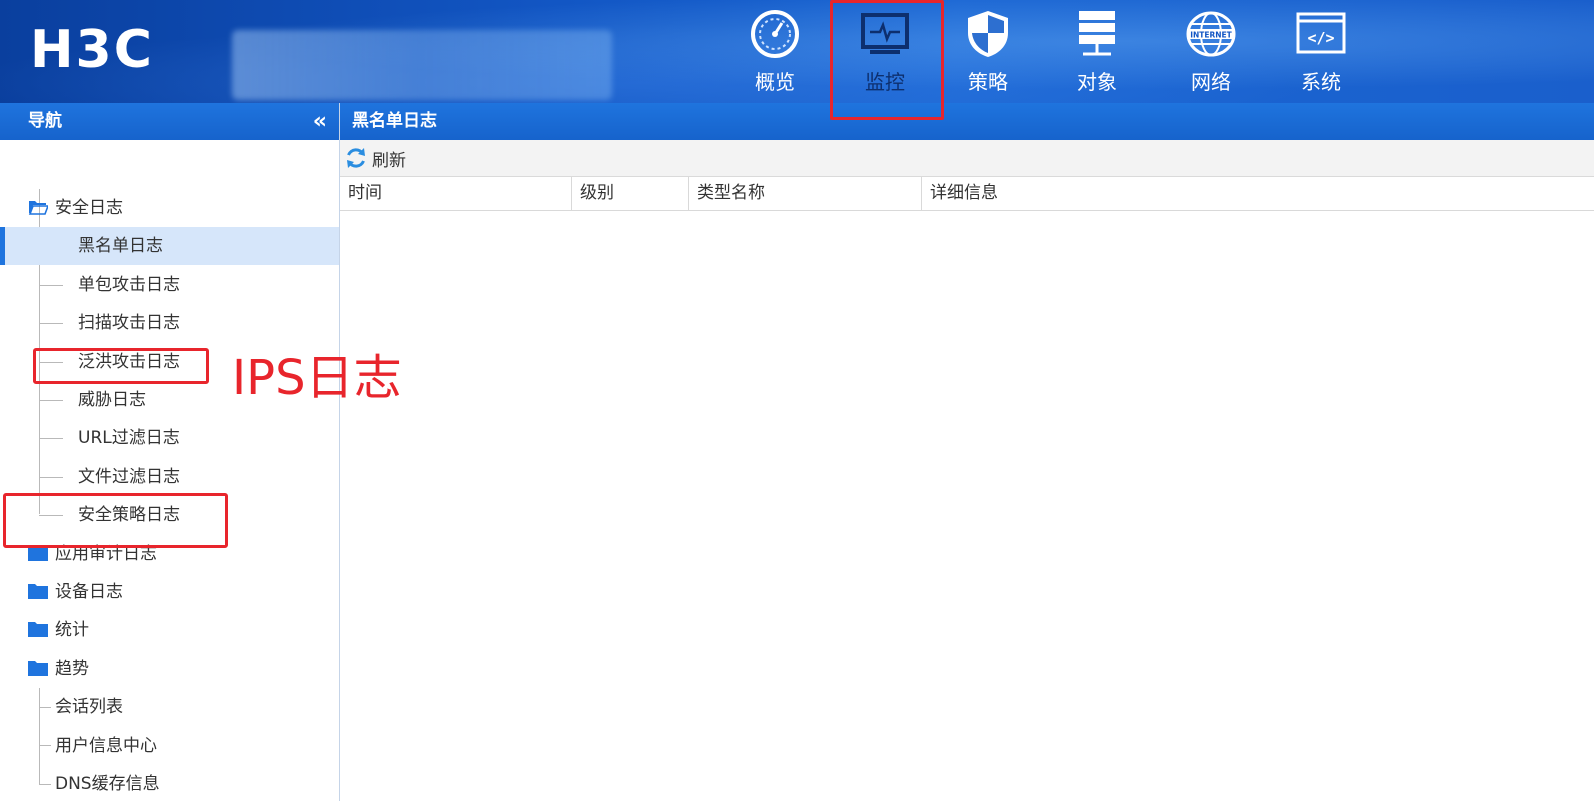 This screenshot has width=1594, height=803. What do you see at coordinates (169, 746) in the screenshot?
I see `nav-item-user-info-center: 用户信息中心` at bounding box center [169, 746].